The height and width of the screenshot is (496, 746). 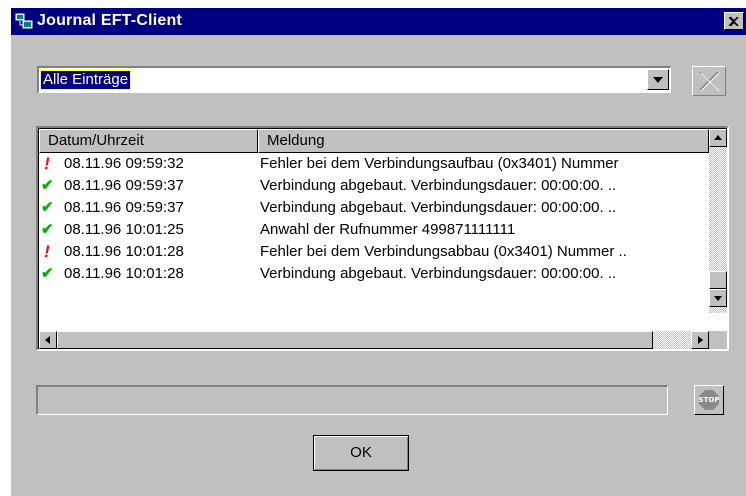 I want to click on scroll-left-button, so click(x=48, y=340).